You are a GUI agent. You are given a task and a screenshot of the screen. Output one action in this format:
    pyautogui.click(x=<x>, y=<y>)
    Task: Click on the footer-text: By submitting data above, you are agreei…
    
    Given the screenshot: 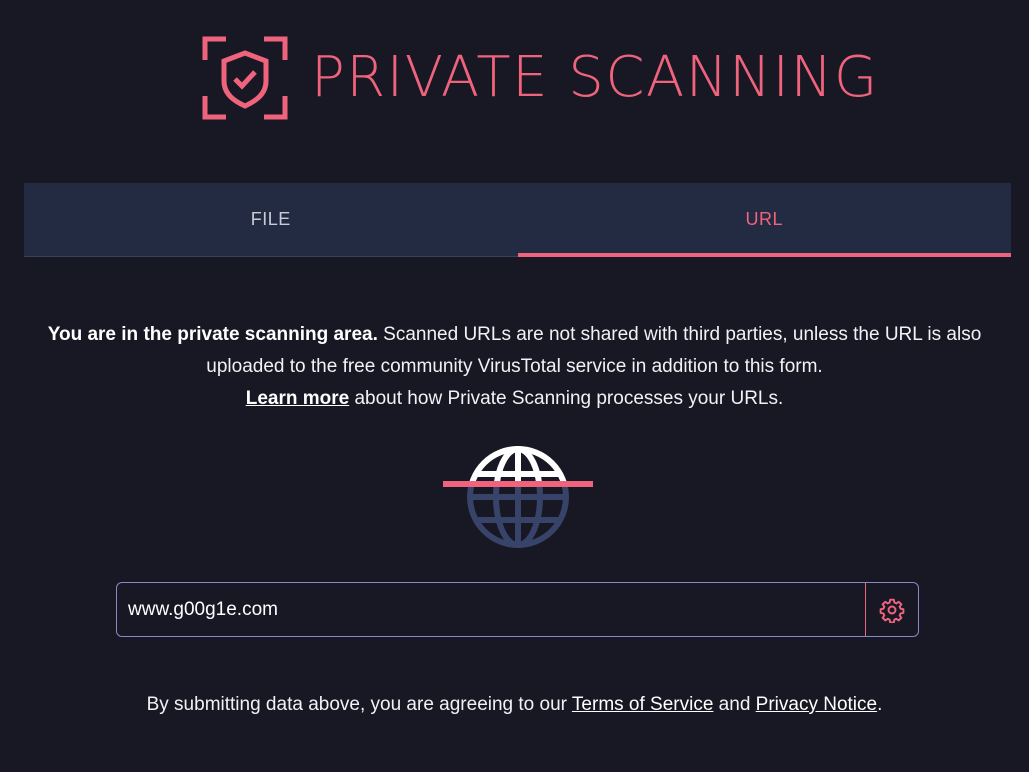 What is the action you would take?
    pyautogui.click(x=514, y=705)
    